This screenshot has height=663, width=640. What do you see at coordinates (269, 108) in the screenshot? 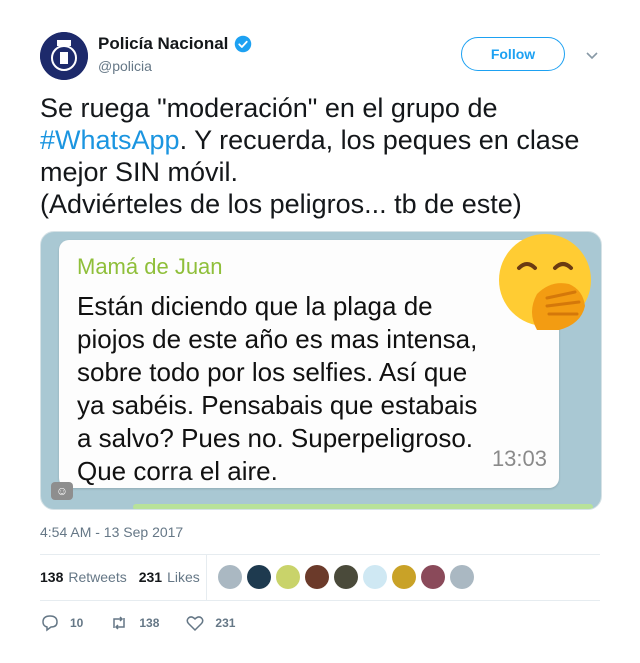
I see `tweet-line-1: Se ruega "moderación" en el grupo de` at bounding box center [269, 108].